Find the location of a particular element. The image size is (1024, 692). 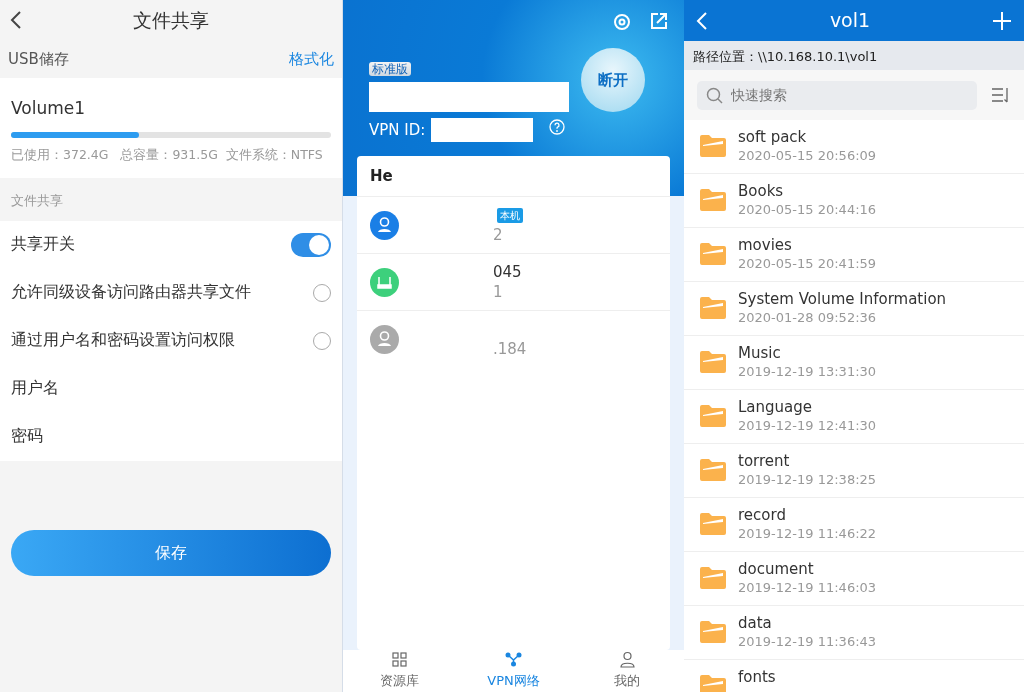

device-name: 045 is located at coordinates (507, 272).